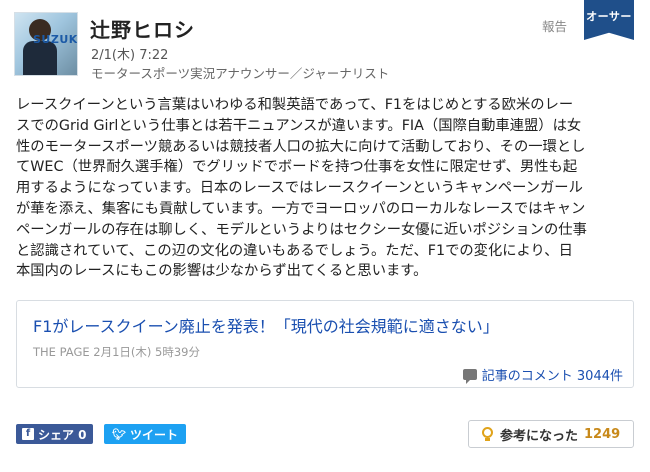  I want to click on avatar-sign-text: SUZUKI, so click(55, 39).